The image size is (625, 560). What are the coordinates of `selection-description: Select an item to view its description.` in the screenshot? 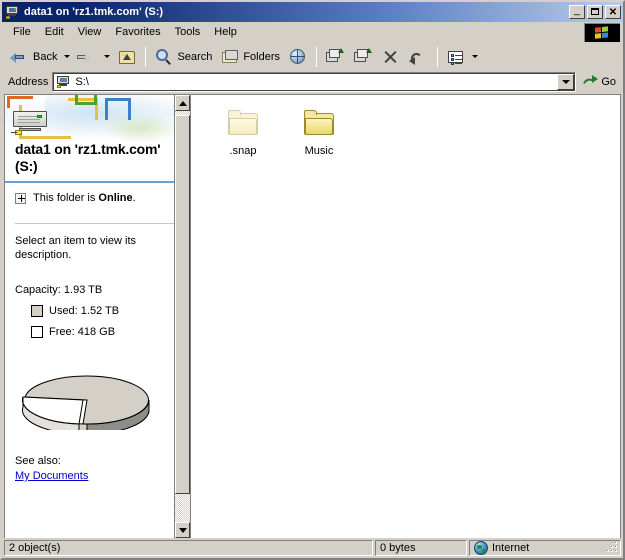 It's located at (76, 248).